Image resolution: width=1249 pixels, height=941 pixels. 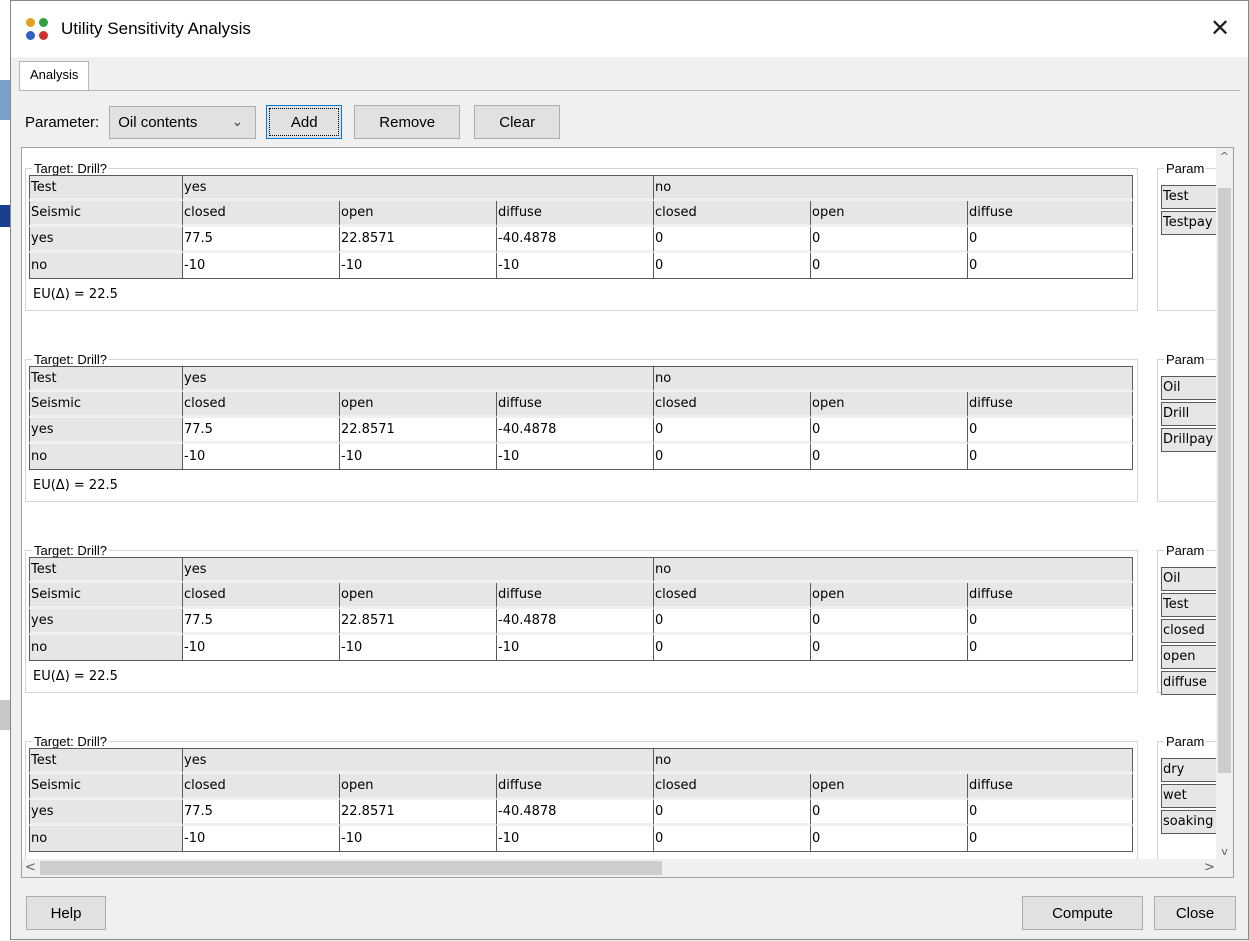 I want to click on tab-analysis: Analysis, so click(x=54, y=76).